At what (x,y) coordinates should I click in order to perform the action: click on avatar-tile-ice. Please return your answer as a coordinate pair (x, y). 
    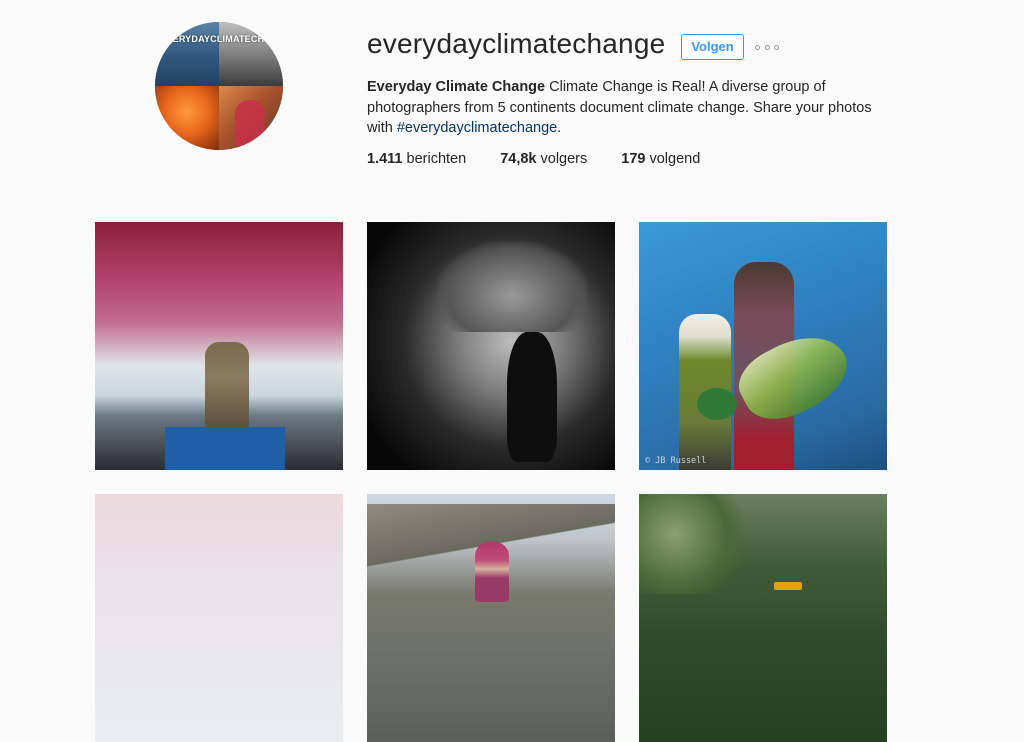
    Looking at the image, I should click on (187, 54).